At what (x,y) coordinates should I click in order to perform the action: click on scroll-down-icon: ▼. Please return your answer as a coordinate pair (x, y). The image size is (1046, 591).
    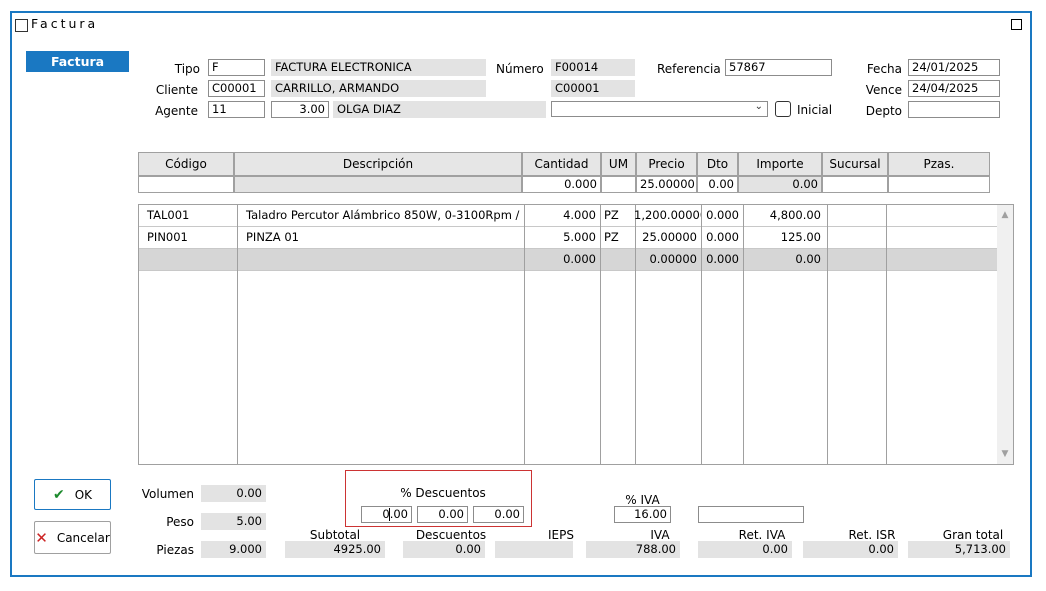
    Looking at the image, I should click on (1005, 454).